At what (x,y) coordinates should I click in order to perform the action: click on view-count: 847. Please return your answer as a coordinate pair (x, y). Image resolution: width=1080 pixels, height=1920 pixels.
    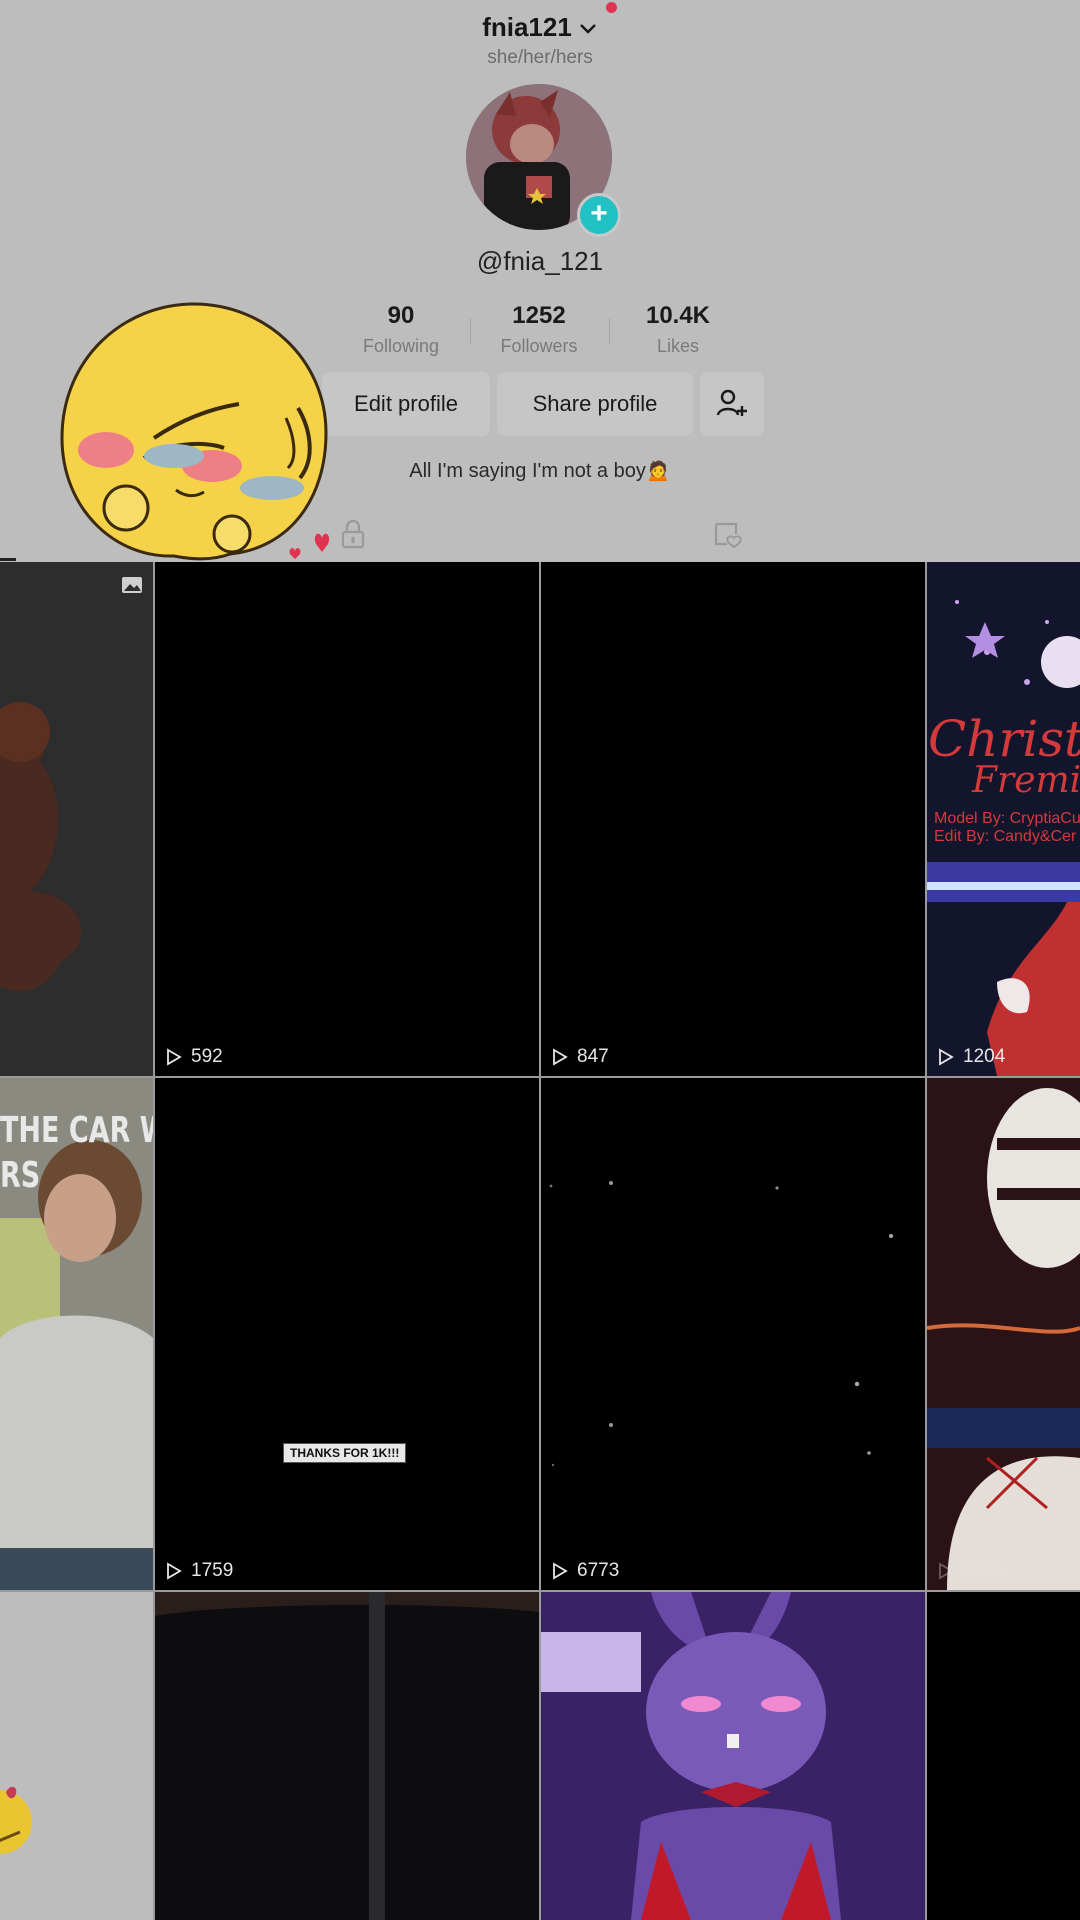
    Looking at the image, I should click on (580, 1057).